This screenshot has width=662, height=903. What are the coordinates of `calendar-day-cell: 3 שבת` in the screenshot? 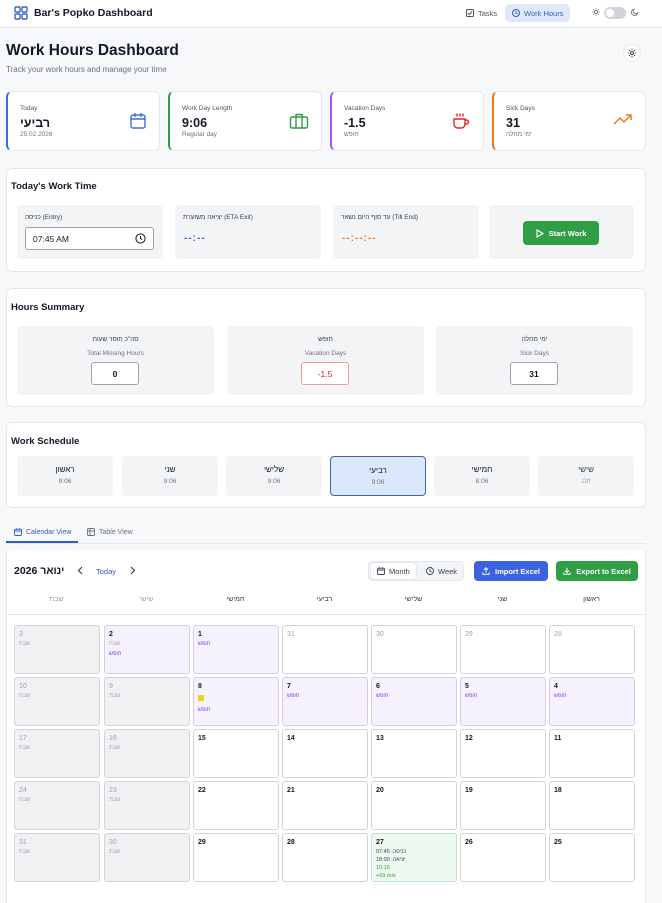 It's located at (57, 649).